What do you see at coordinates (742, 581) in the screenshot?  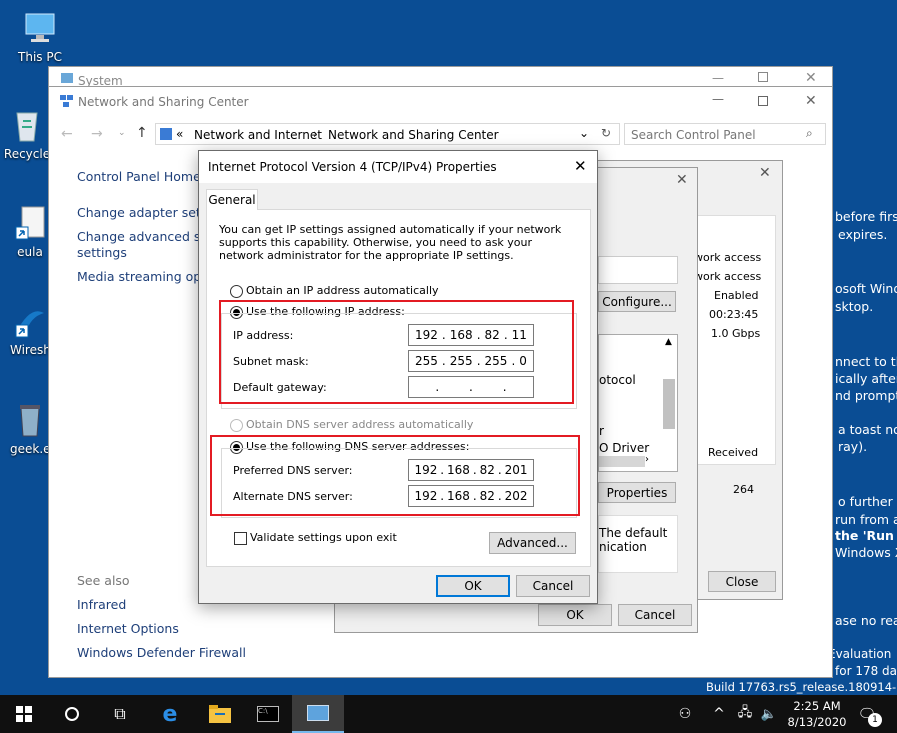 I see `close-status-button: Close` at bounding box center [742, 581].